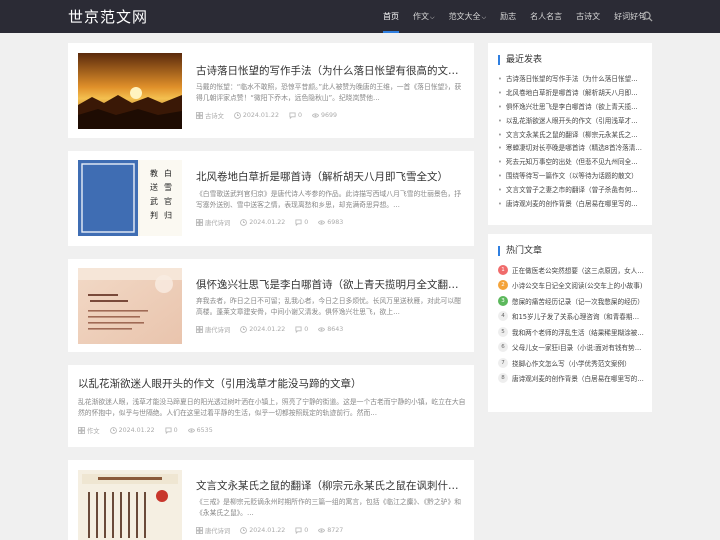 The width and height of the screenshot is (720, 540). Describe the element at coordinates (154, 187) in the screenshot. I see `svg-text: 送` at that location.